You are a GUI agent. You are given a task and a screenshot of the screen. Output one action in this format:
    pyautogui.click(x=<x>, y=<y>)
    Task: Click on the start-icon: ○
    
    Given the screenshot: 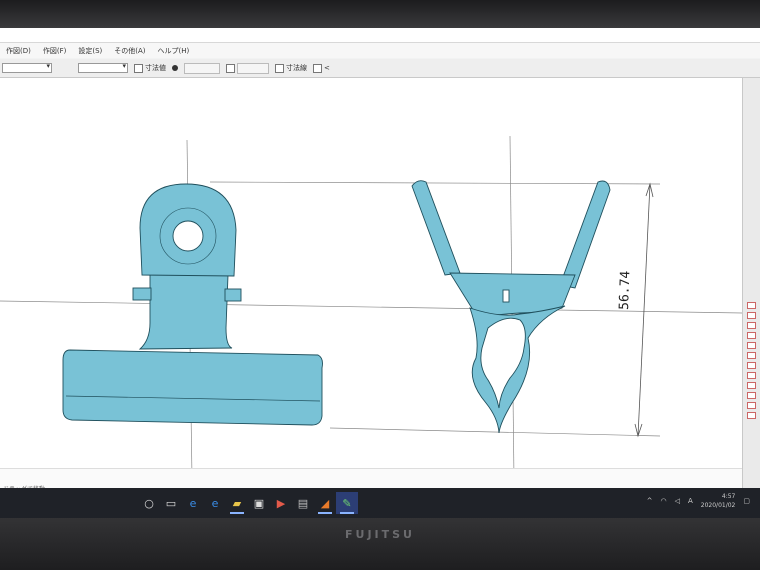 What is the action you would take?
    pyautogui.click(x=149, y=503)
    